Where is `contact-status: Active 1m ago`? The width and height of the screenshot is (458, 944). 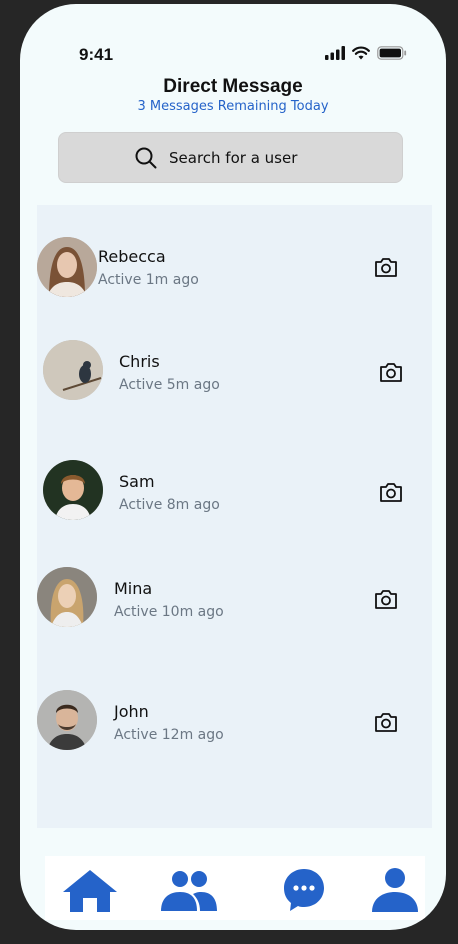
contact-status: Active 1m ago is located at coordinates (148, 280).